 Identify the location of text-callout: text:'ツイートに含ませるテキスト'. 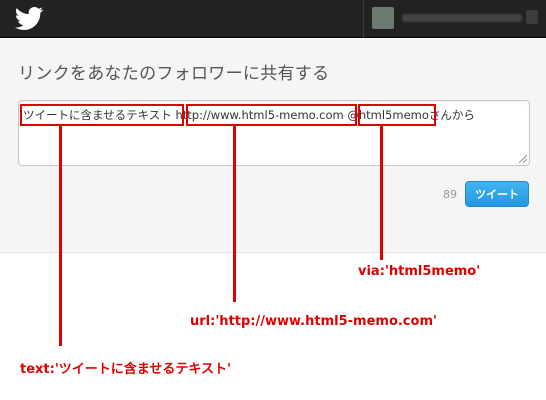
(126, 369).